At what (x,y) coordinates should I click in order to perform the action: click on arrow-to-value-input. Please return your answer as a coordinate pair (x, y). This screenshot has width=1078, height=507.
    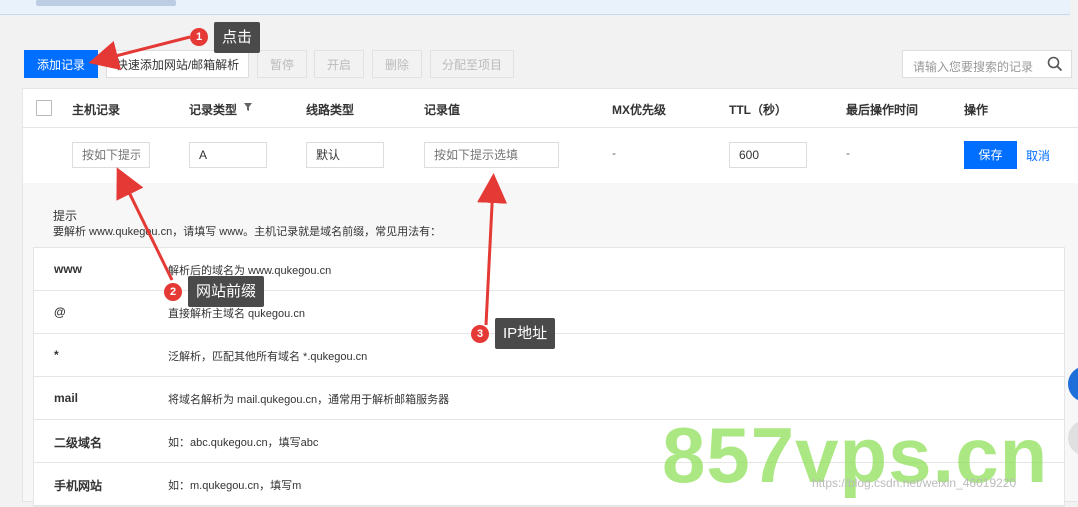
    Looking at the image, I should click on (492, 249).